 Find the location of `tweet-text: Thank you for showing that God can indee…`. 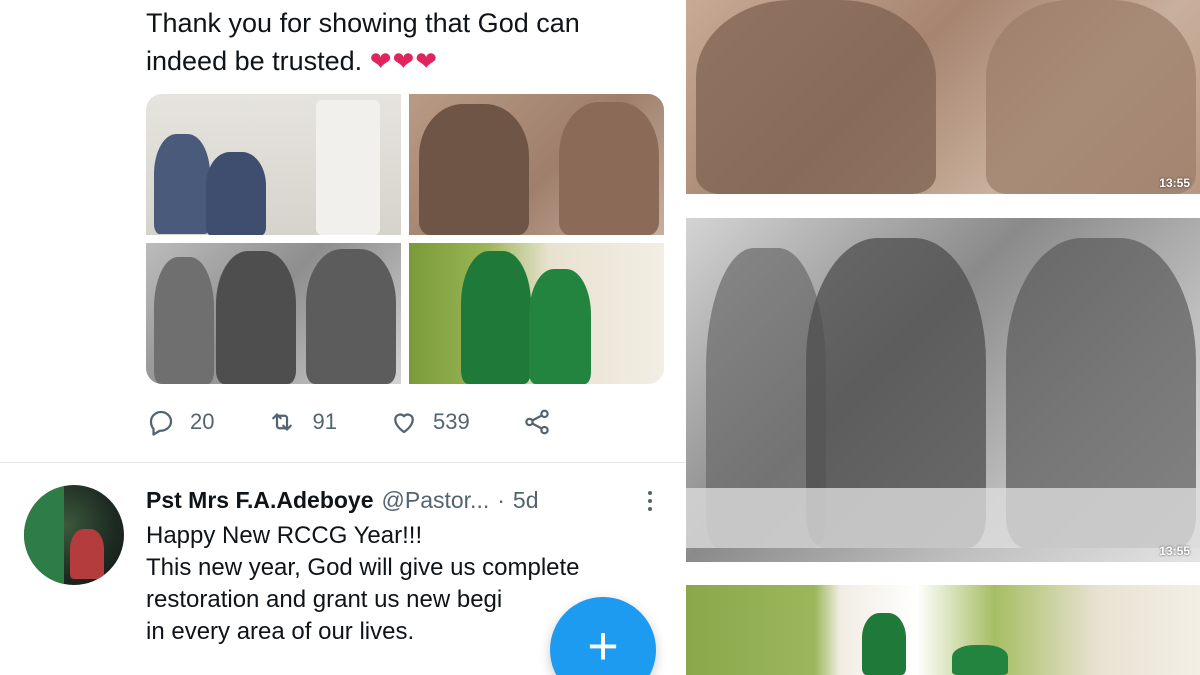

tweet-text: Thank you for showing that God can indee… is located at coordinates (406, 42).